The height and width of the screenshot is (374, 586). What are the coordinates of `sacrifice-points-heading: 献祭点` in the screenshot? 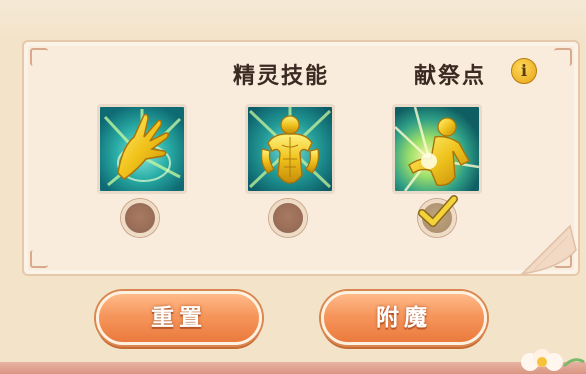 It's located at (450, 76).